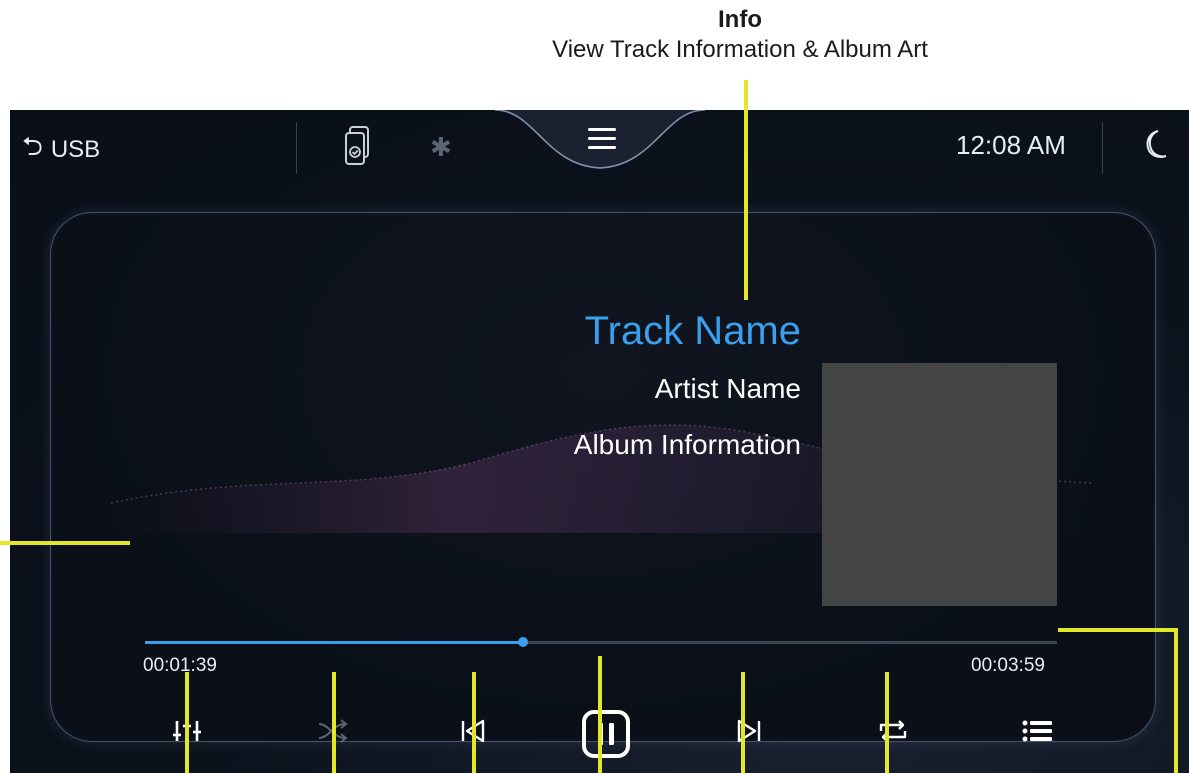 The width and height of the screenshot is (1189, 773). Describe the element at coordinates (180, 665) in the screenshot. I see `elapsed-time: 00:01:39` at that location.